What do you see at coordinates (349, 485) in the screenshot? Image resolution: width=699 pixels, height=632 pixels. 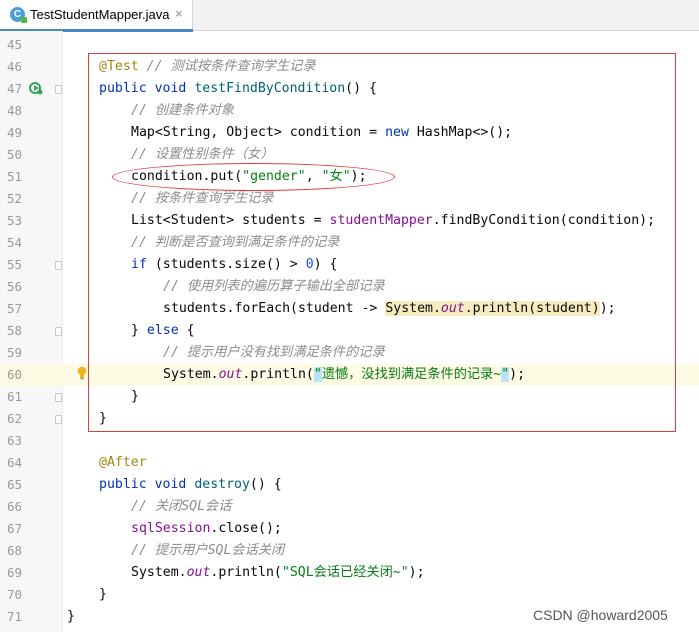 I see `code-line: 65 public void destroy() {` at bounding box center [349, 485].